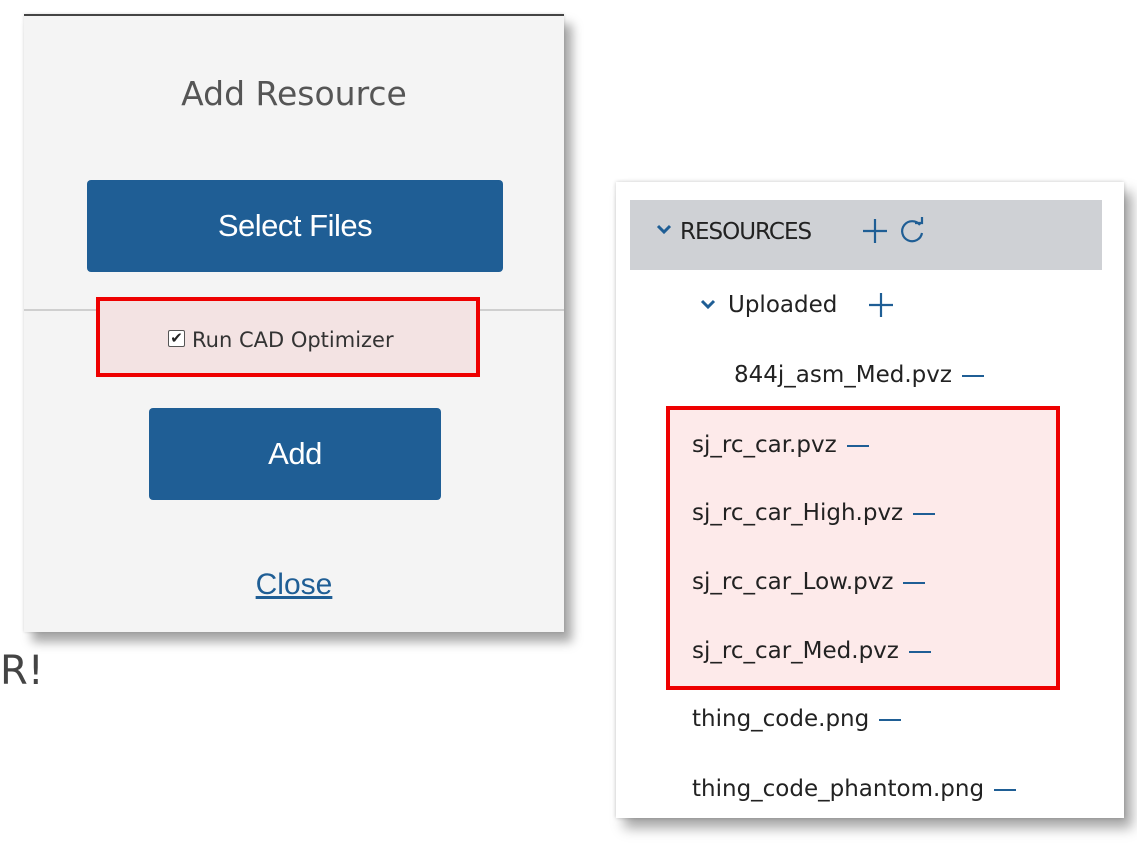 This screenshot has width=1137, height=851. What do you see at coordinates (22, 671) in the screenshot?
I see `partial-text: R!` at bounding box center [22, 671].